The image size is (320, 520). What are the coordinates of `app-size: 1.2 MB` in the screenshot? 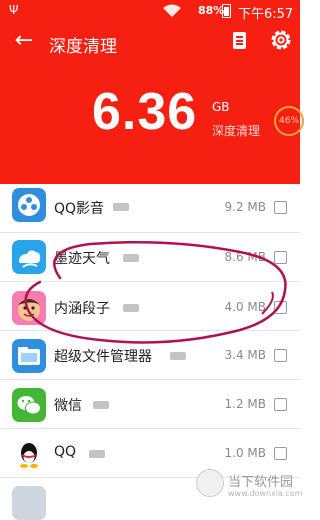 It's located at (245, 404).